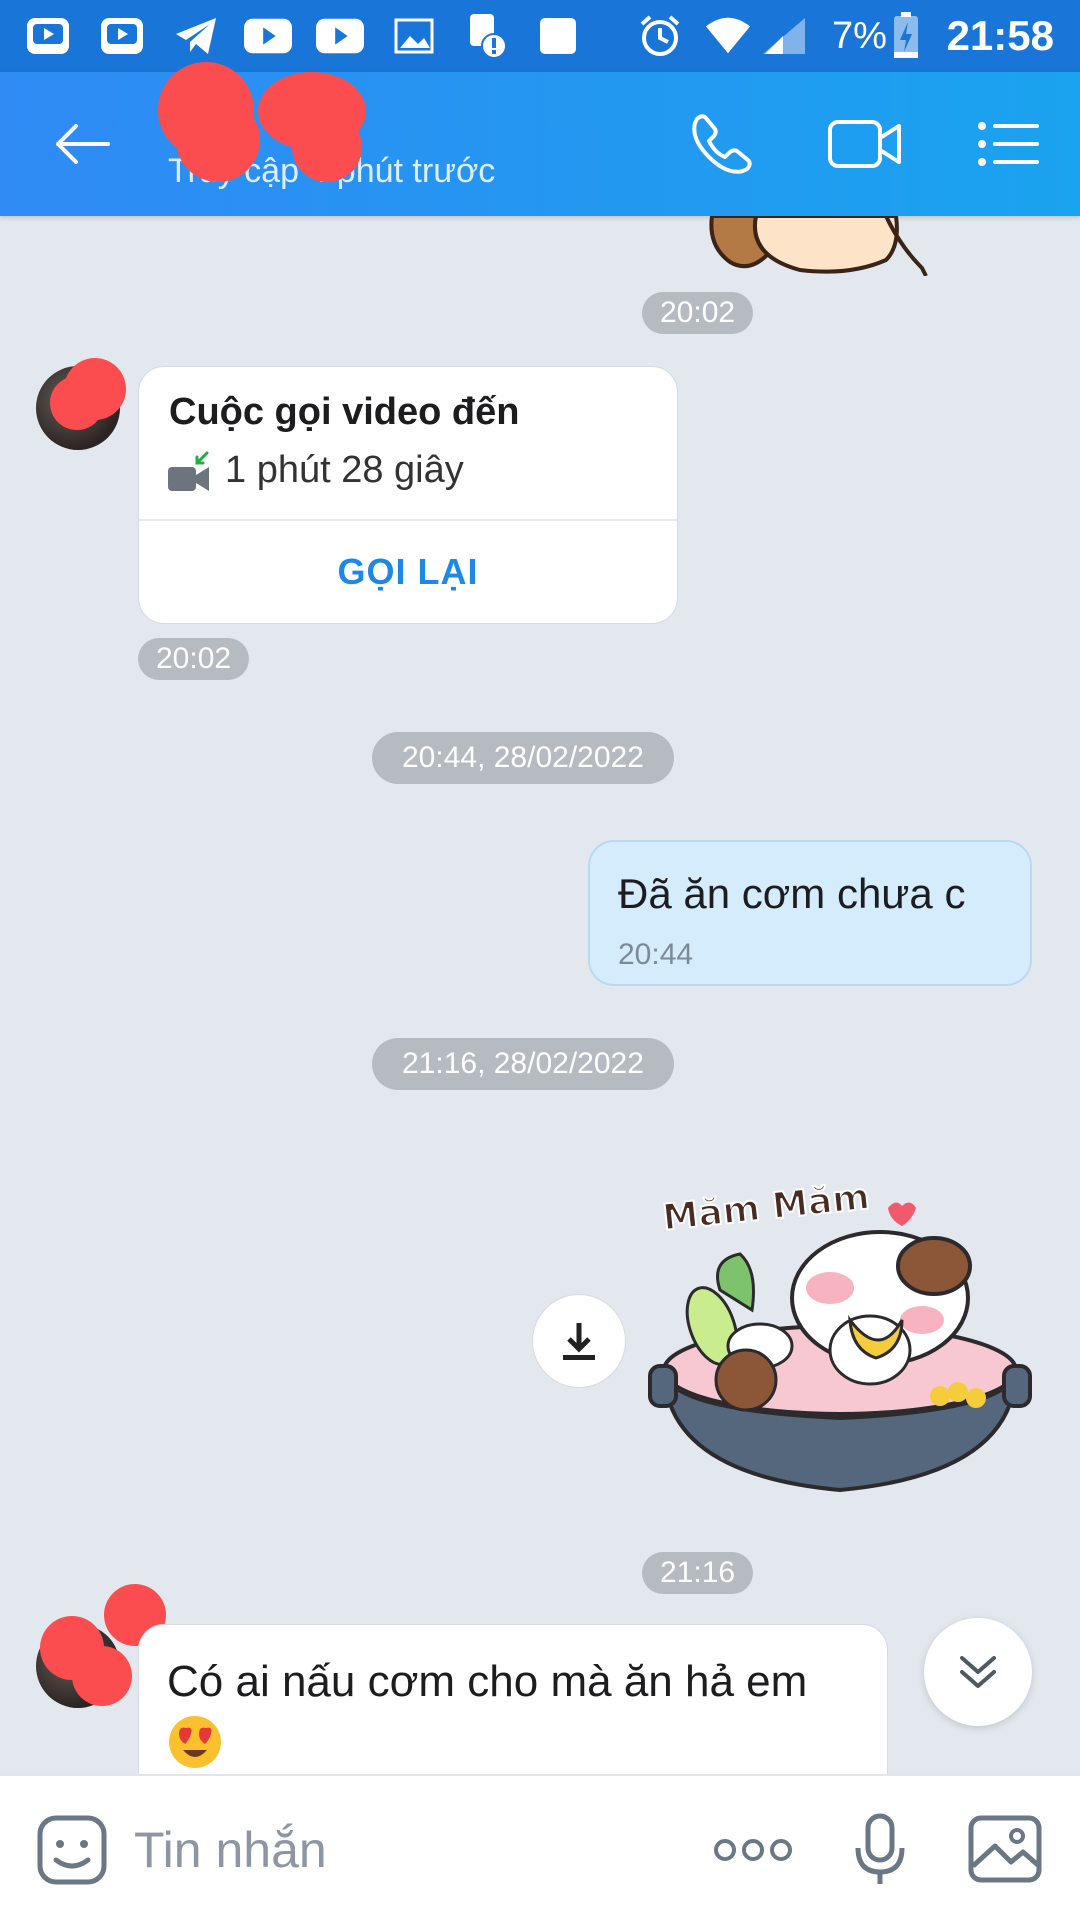  I want to click on chat-header: B Truy cập 4 phút trước, so click(540, 139).